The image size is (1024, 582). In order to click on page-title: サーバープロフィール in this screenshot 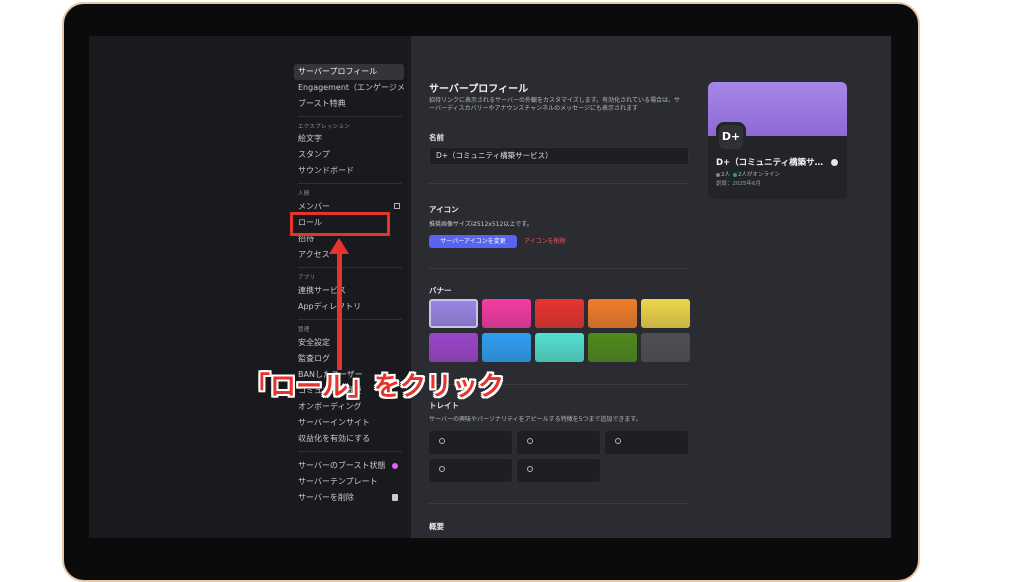, I will do `click(479, 89)`.